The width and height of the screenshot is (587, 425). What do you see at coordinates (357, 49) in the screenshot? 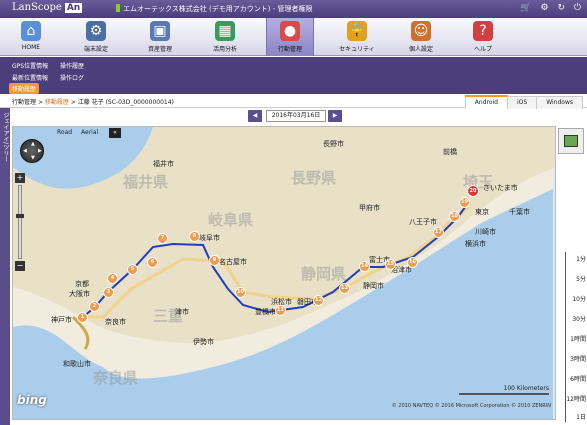
I see `nav-security-label: セキュリティ` at bounding box center [357, 49].